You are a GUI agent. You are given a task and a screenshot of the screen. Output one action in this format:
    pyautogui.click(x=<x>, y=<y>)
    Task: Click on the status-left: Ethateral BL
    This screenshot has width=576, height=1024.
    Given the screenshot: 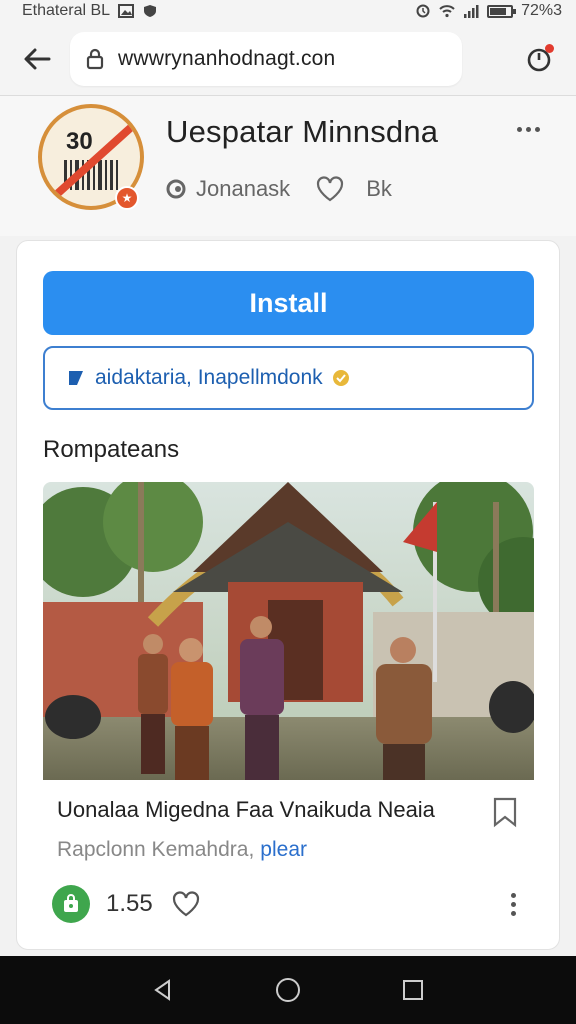 What is the action you would take?
    pyautogui.click(x=90, y=11)
    